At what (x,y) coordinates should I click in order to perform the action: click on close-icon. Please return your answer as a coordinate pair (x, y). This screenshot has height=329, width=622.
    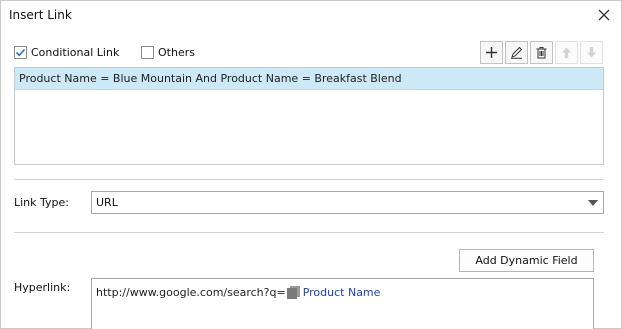
    Looking at the image, I should click on (604, 15).